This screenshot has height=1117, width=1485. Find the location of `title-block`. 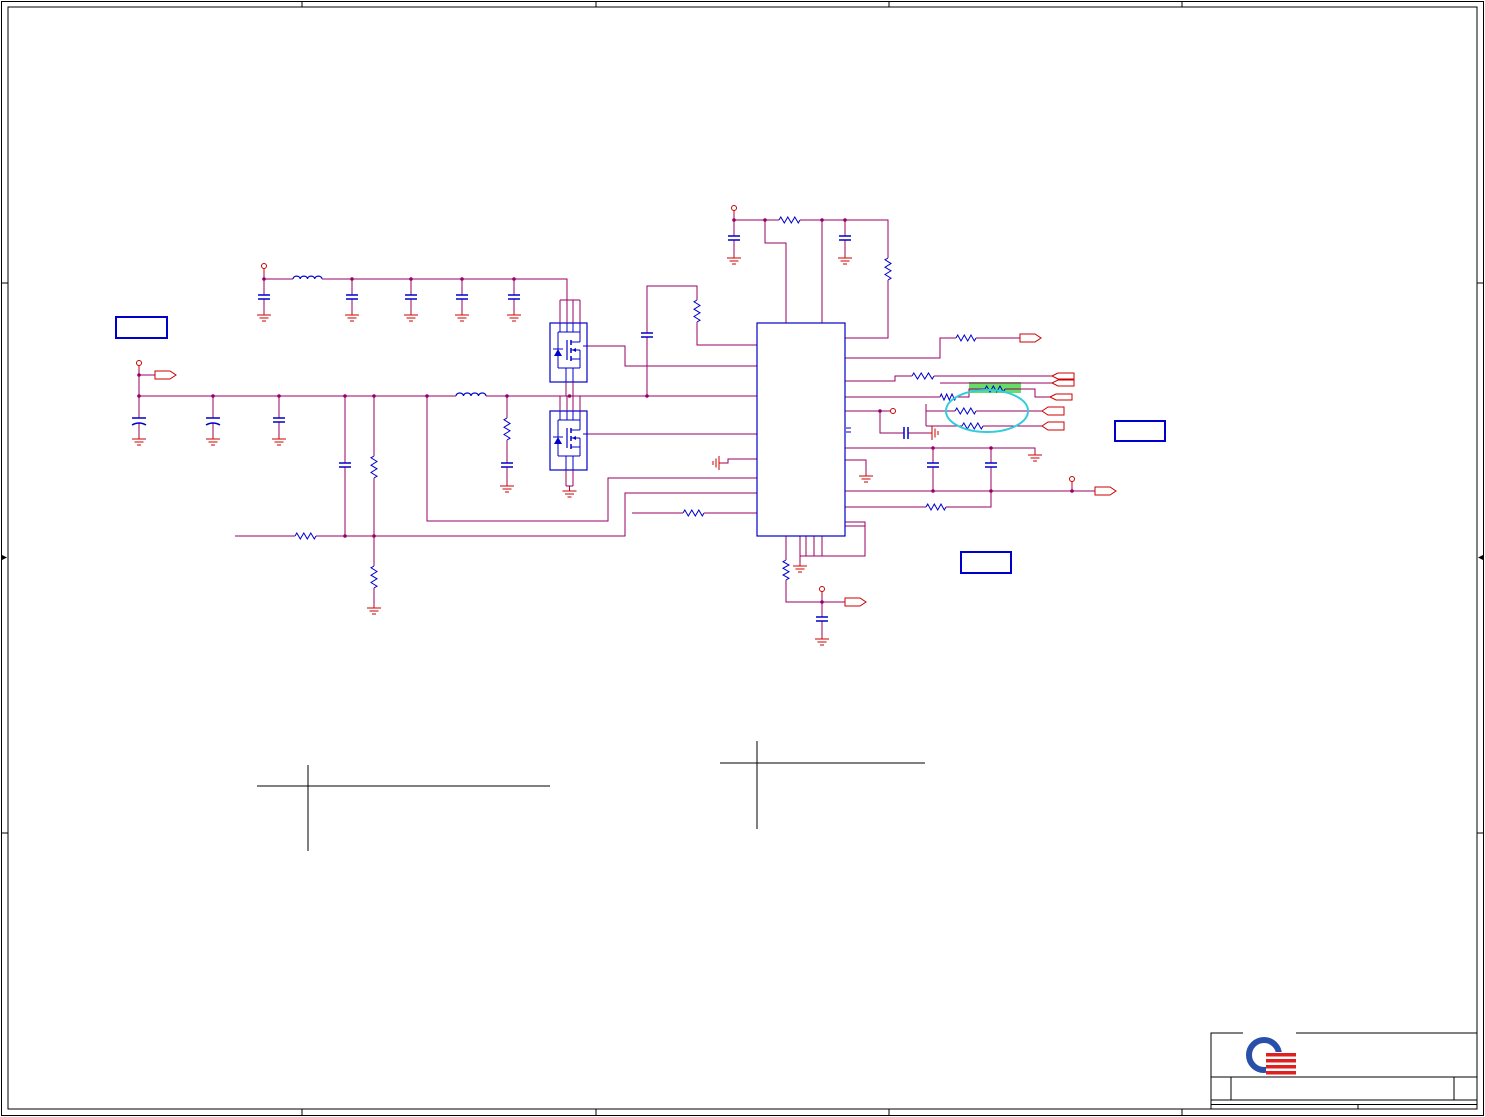

title-block is located at coordinates (1344, 1069).